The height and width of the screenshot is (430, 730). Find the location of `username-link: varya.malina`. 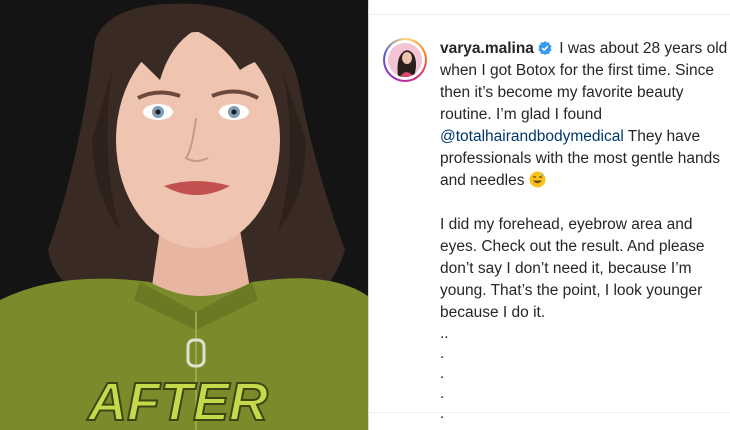

username-link: varya.malina is located at coordinates (487, 48).